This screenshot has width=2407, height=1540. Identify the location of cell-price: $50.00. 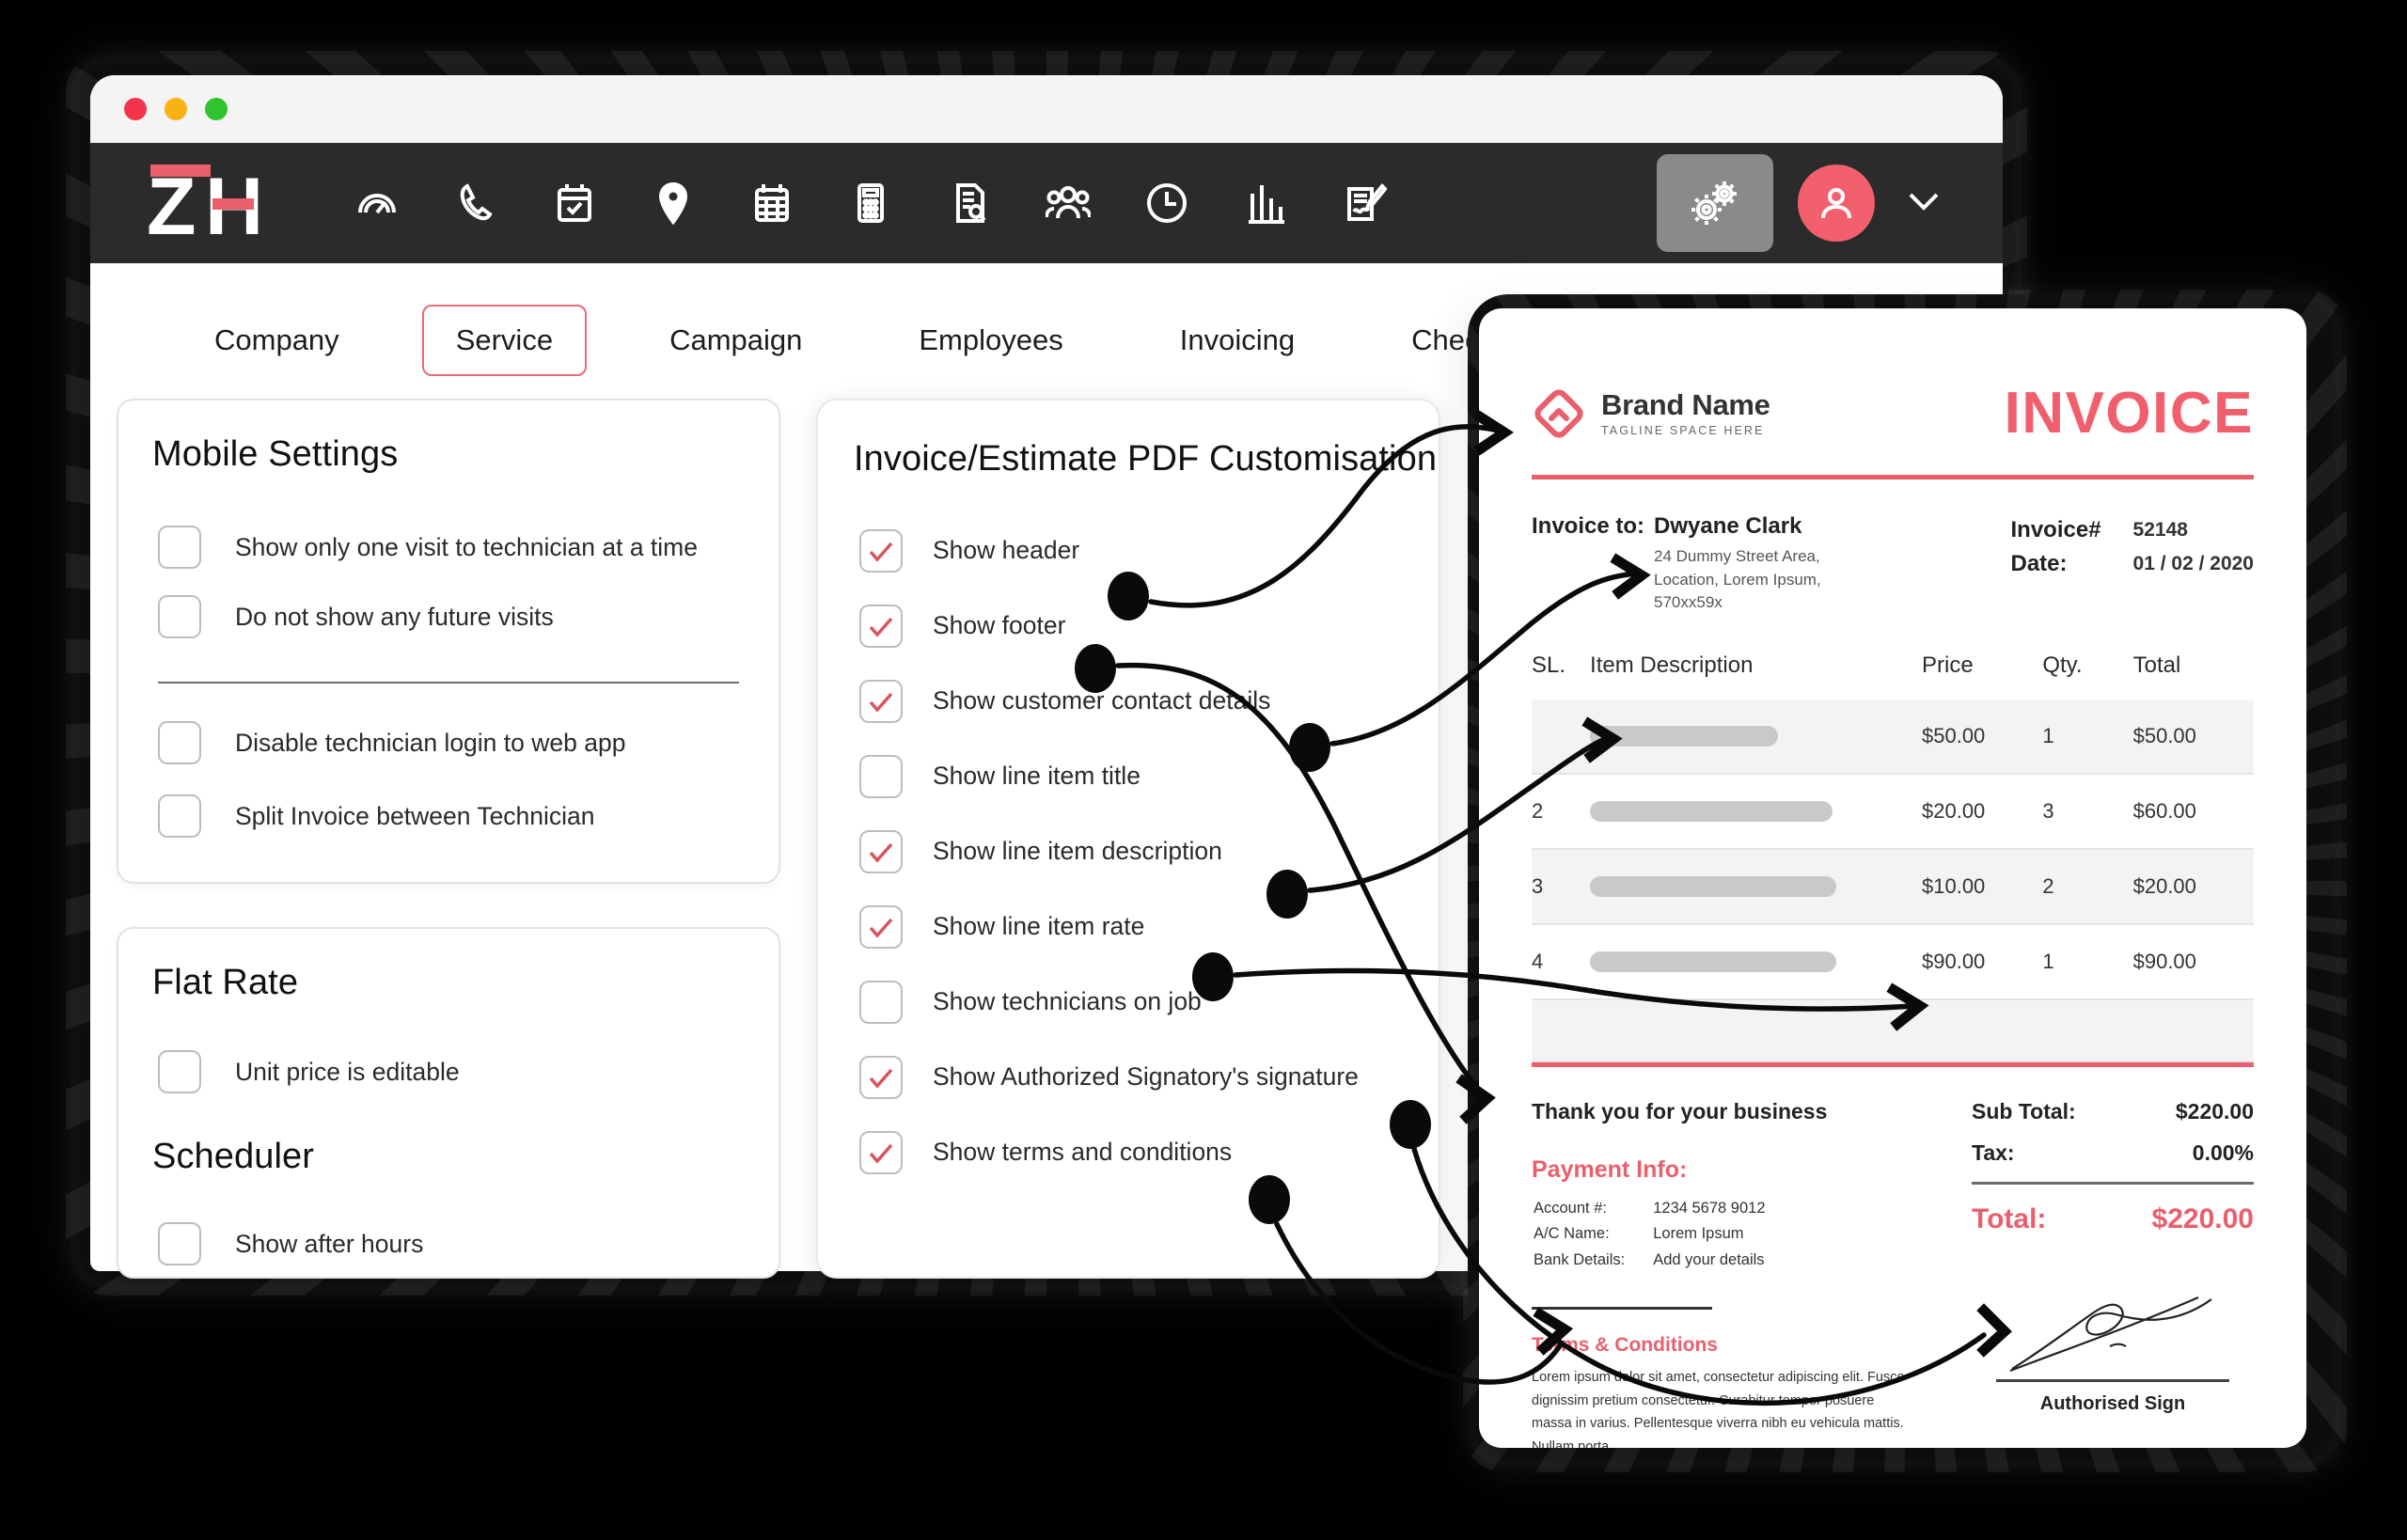
(1954, 735).